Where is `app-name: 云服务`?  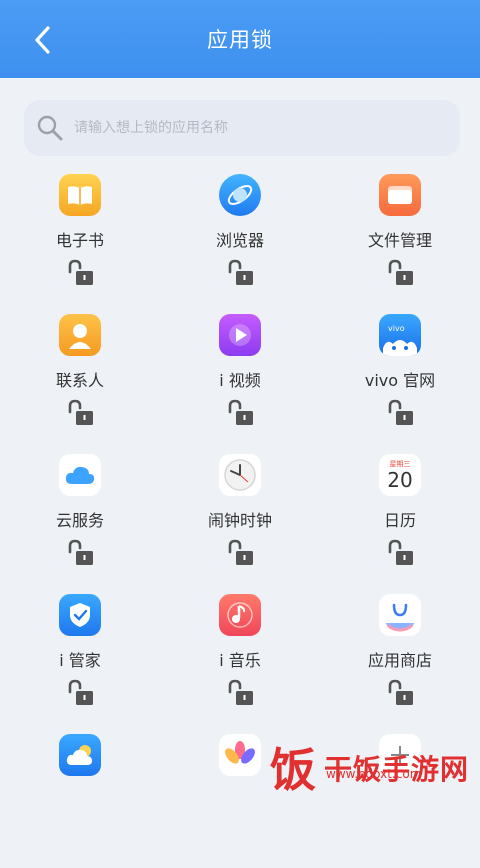
app-name: 云服务 is located at coordinates (79, 520).